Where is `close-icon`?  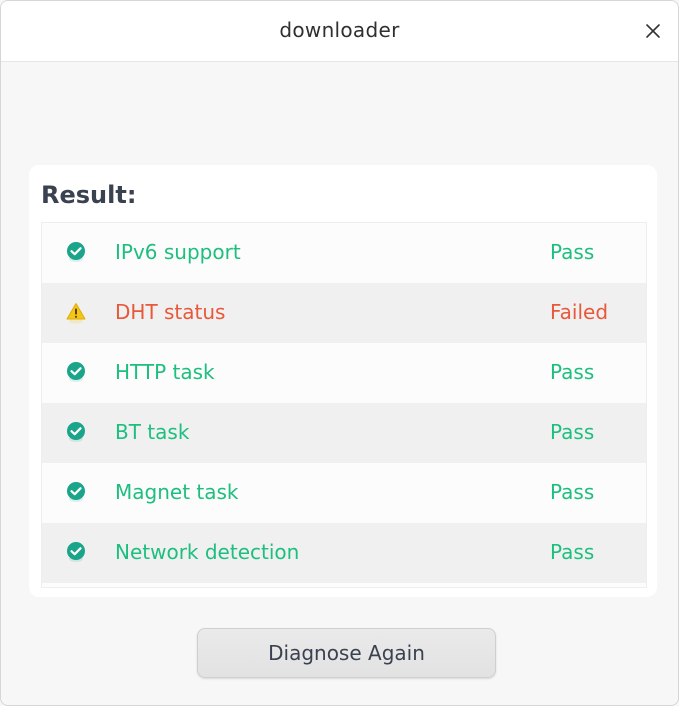
close-icon is located at coordinates (653, 31).